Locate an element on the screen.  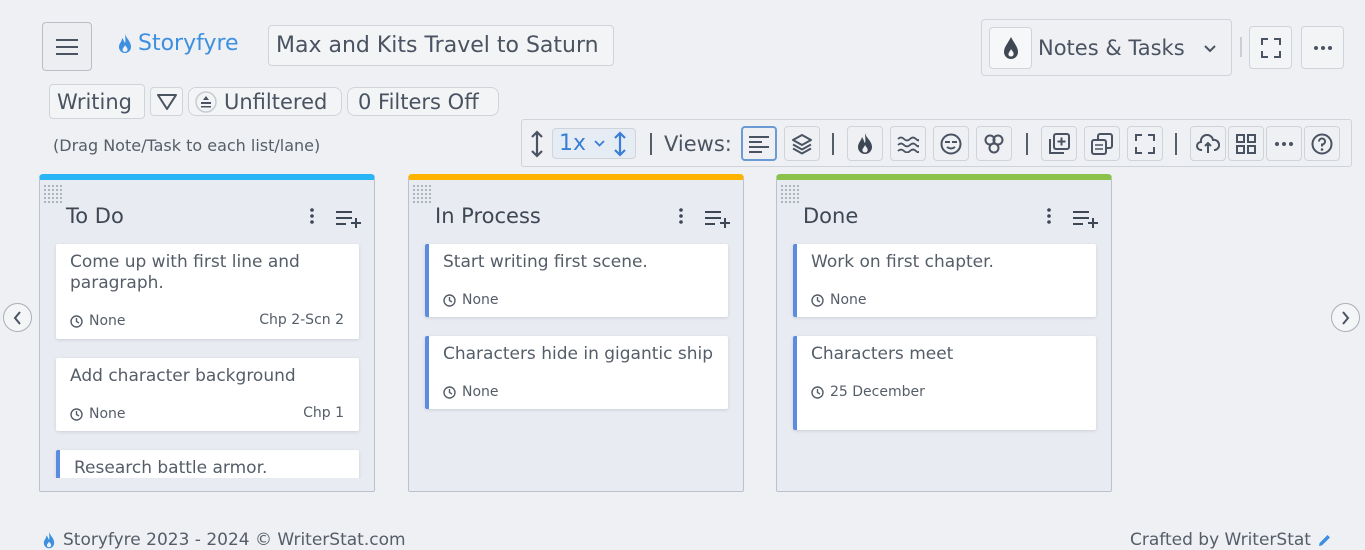
speed-value: 1x is located at coordinates (573, 143).